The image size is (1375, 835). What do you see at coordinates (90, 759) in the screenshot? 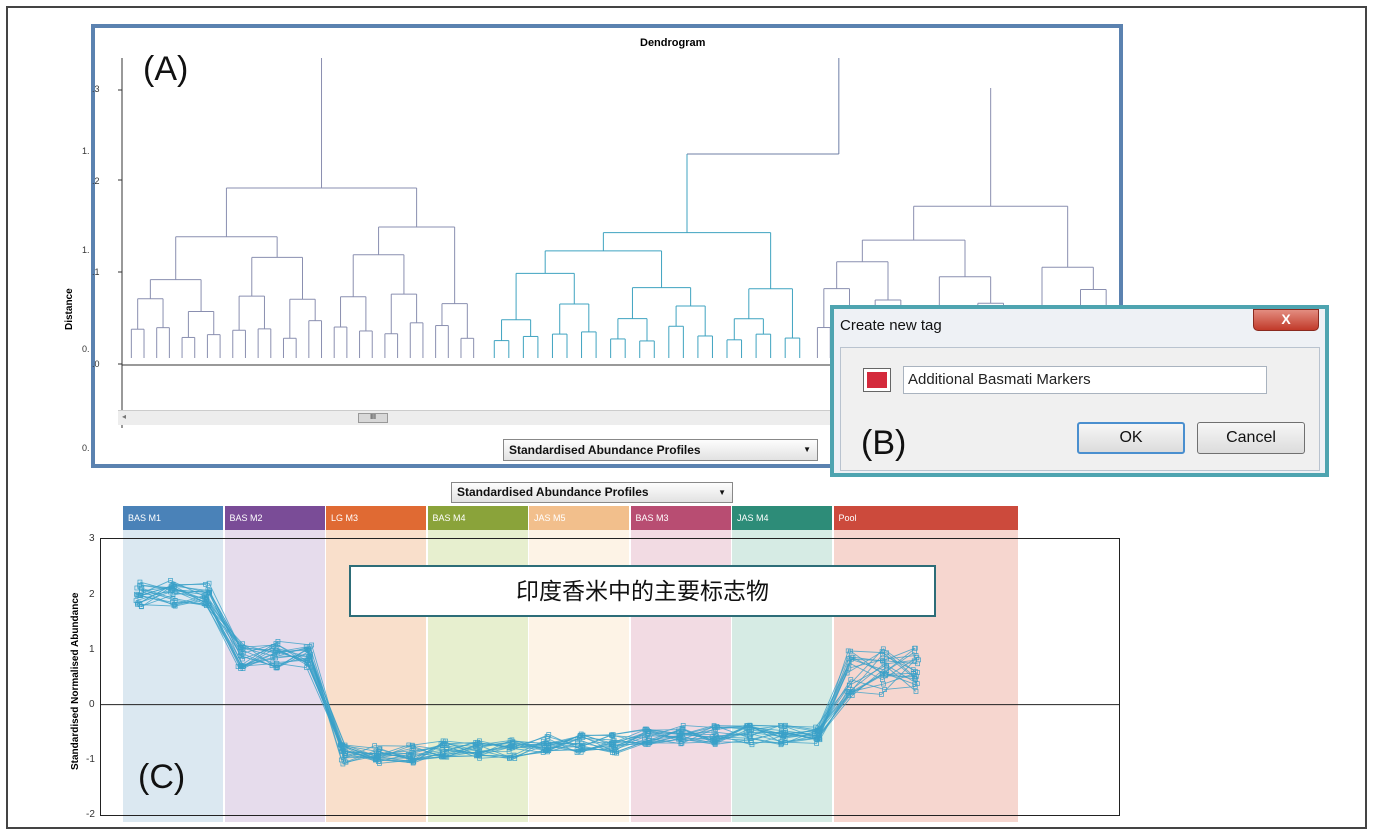
I see `y-tick-label: -1` at bounding box center [90, 759].